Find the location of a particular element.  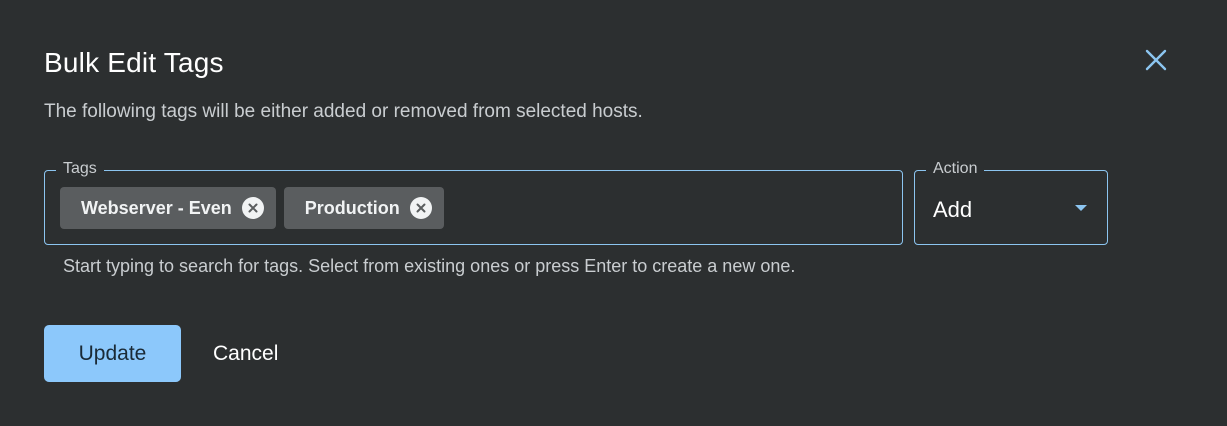

tag-chip-label: Production is located at coordinates (352, 207).